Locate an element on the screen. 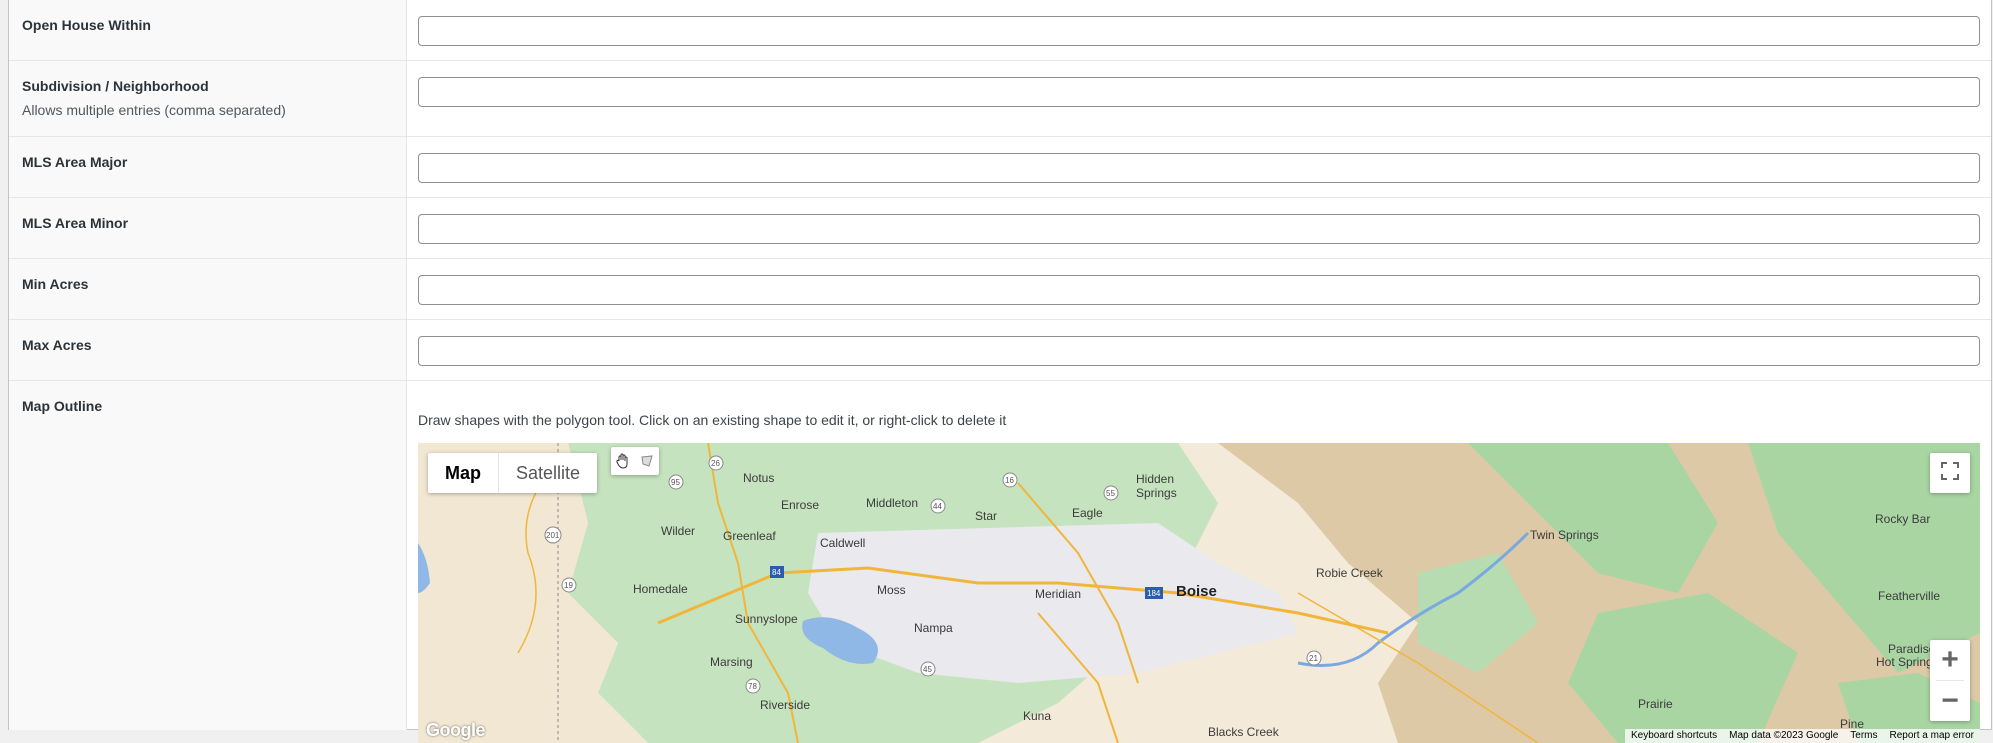 The image size is (1993, 743). place-rocky-bar: Rocky Bar is located at coordinates (1902, 519).